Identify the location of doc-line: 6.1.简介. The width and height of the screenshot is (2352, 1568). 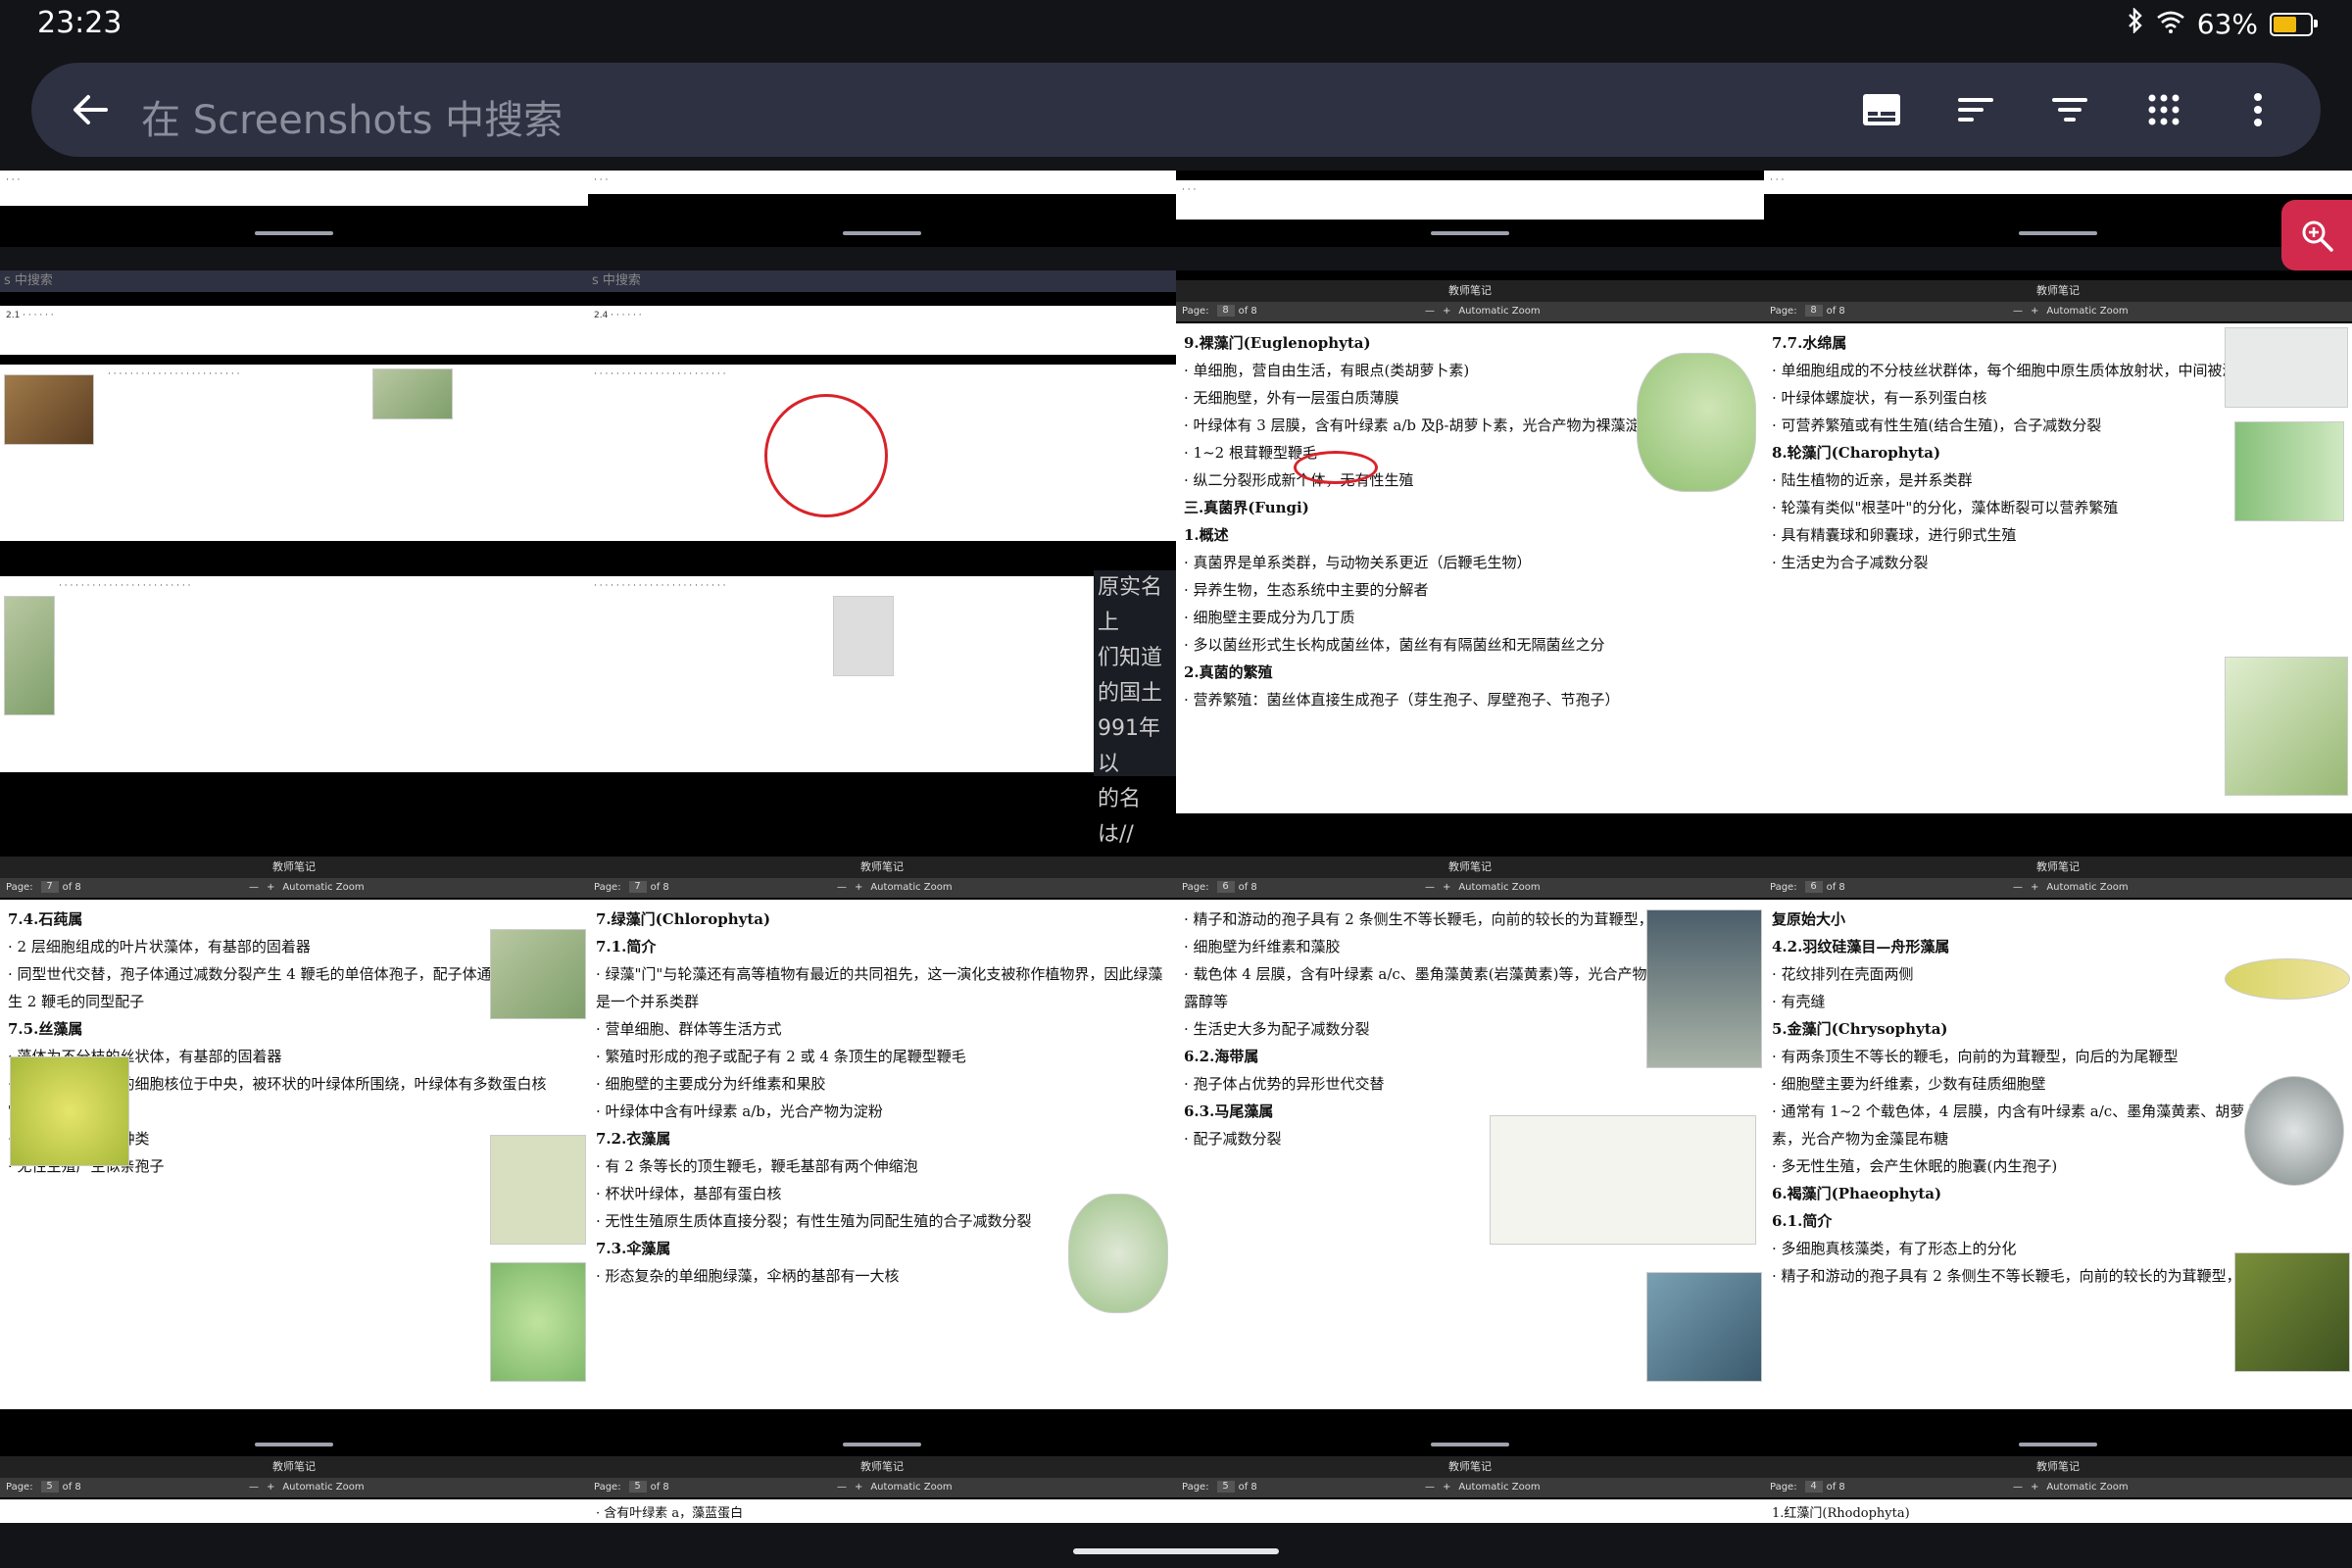
(1802, 1221).